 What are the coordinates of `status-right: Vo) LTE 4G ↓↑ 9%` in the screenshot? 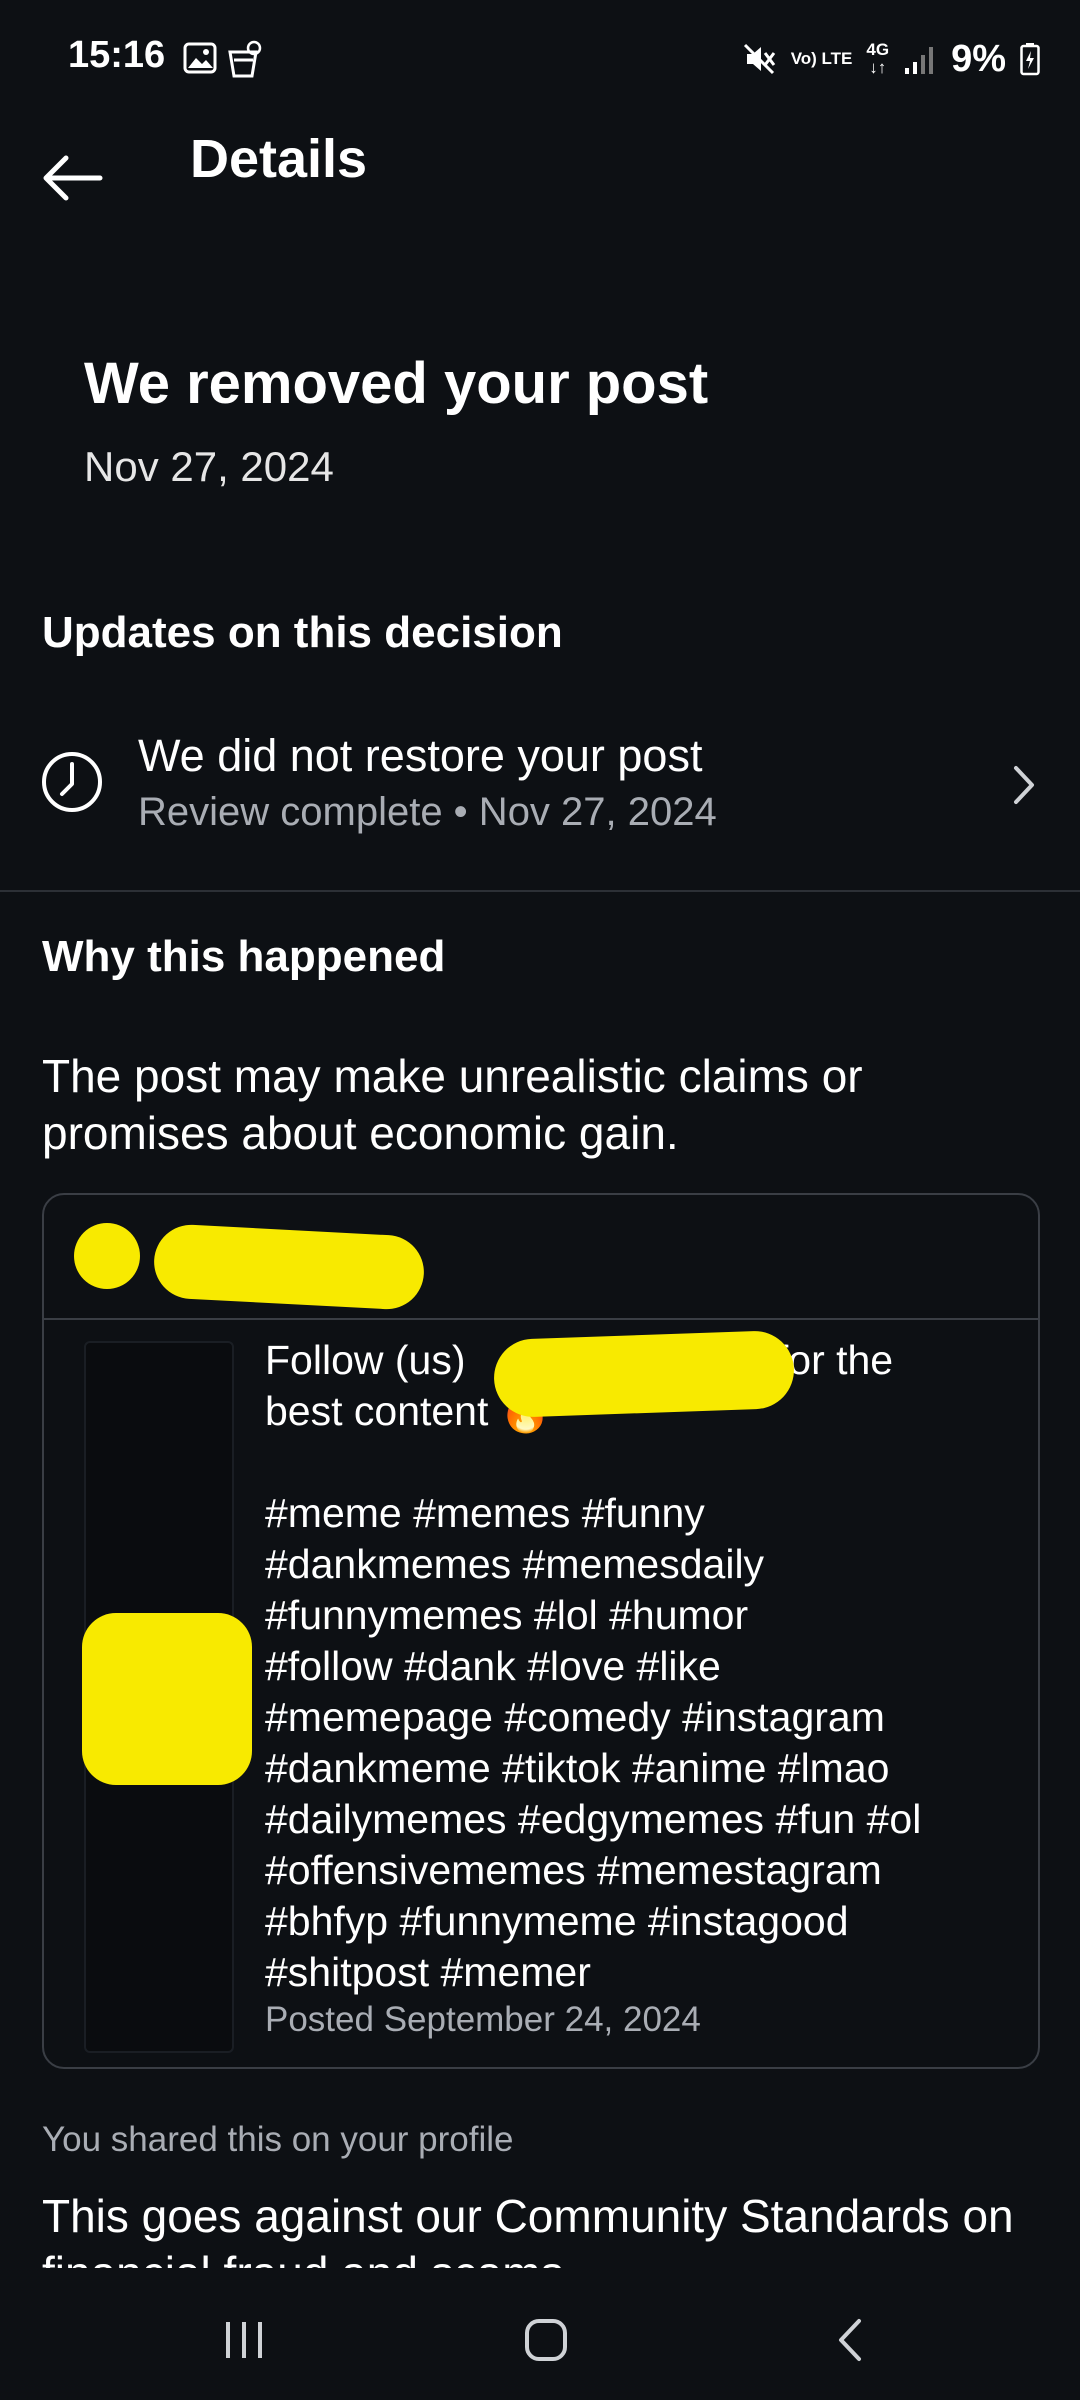 It's located at (890, 59).